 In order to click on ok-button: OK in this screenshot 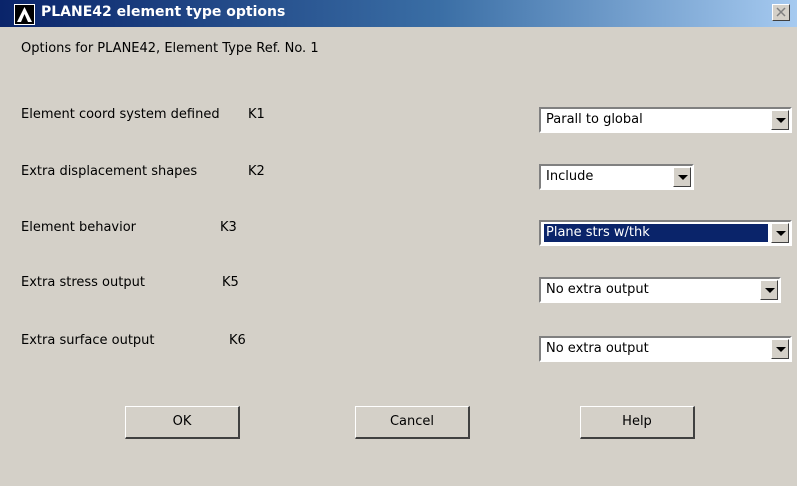, I will do `click(182, 422)`.